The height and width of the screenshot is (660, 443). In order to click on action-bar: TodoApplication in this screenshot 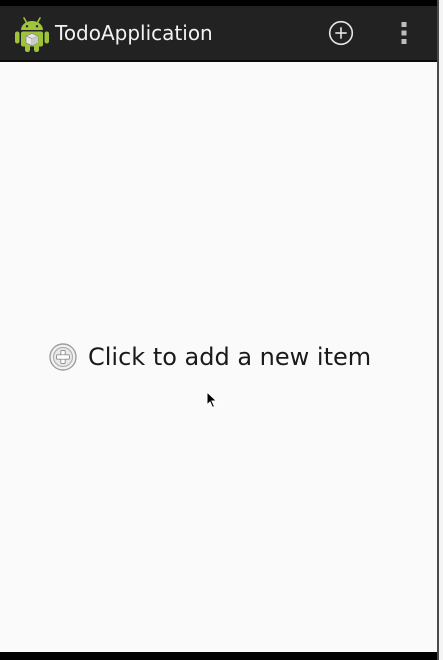, I will do `click(218, 33)`.